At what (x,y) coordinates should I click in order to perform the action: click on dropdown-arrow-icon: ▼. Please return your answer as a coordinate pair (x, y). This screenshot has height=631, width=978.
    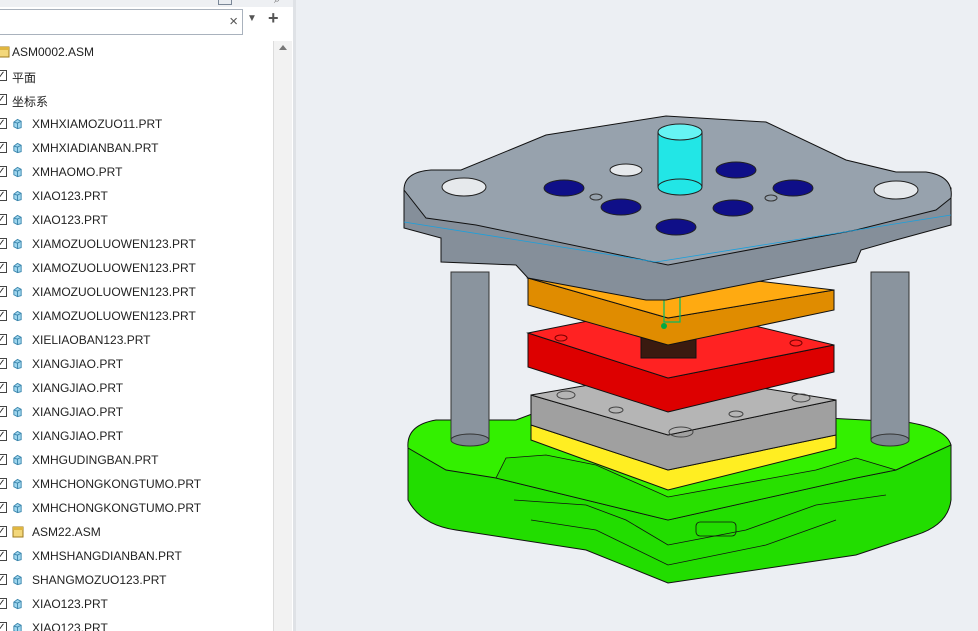
    Looking at the image, I should click on (252, 18).